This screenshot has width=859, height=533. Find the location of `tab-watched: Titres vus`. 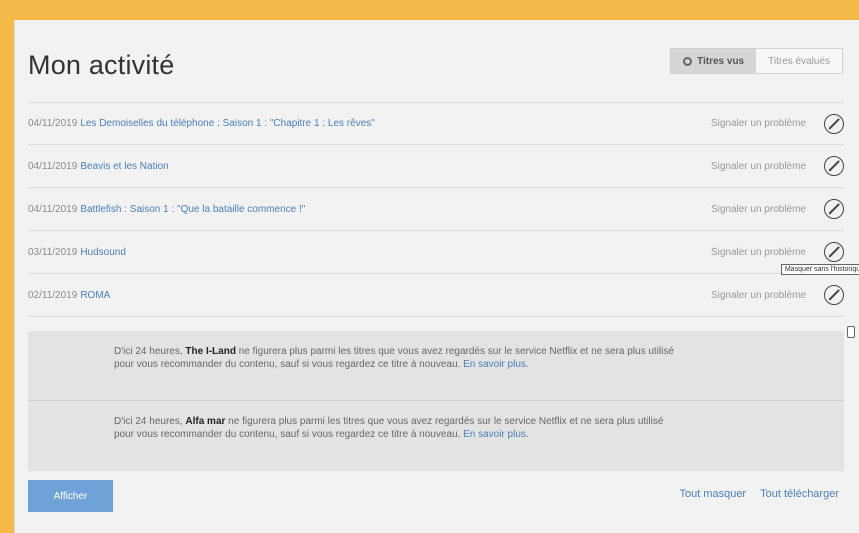

tab-watched: Titres vus is located at coordinates (714, 61).